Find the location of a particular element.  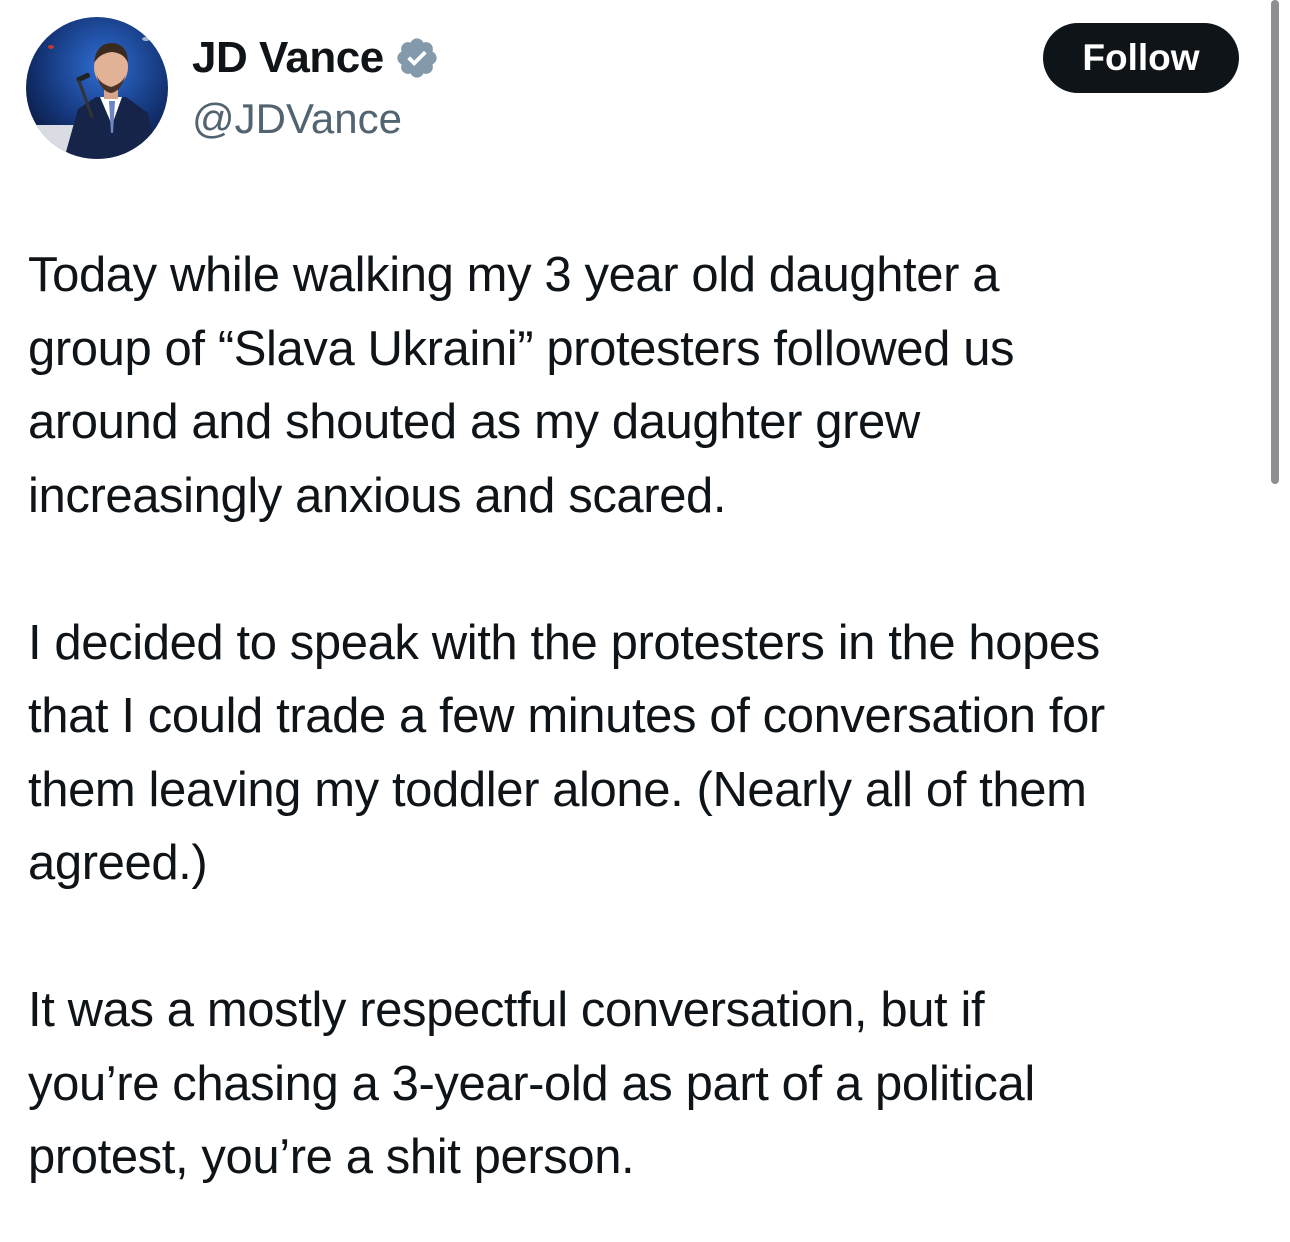

scrollbar-thumb is located at coordinates (1275, 242).